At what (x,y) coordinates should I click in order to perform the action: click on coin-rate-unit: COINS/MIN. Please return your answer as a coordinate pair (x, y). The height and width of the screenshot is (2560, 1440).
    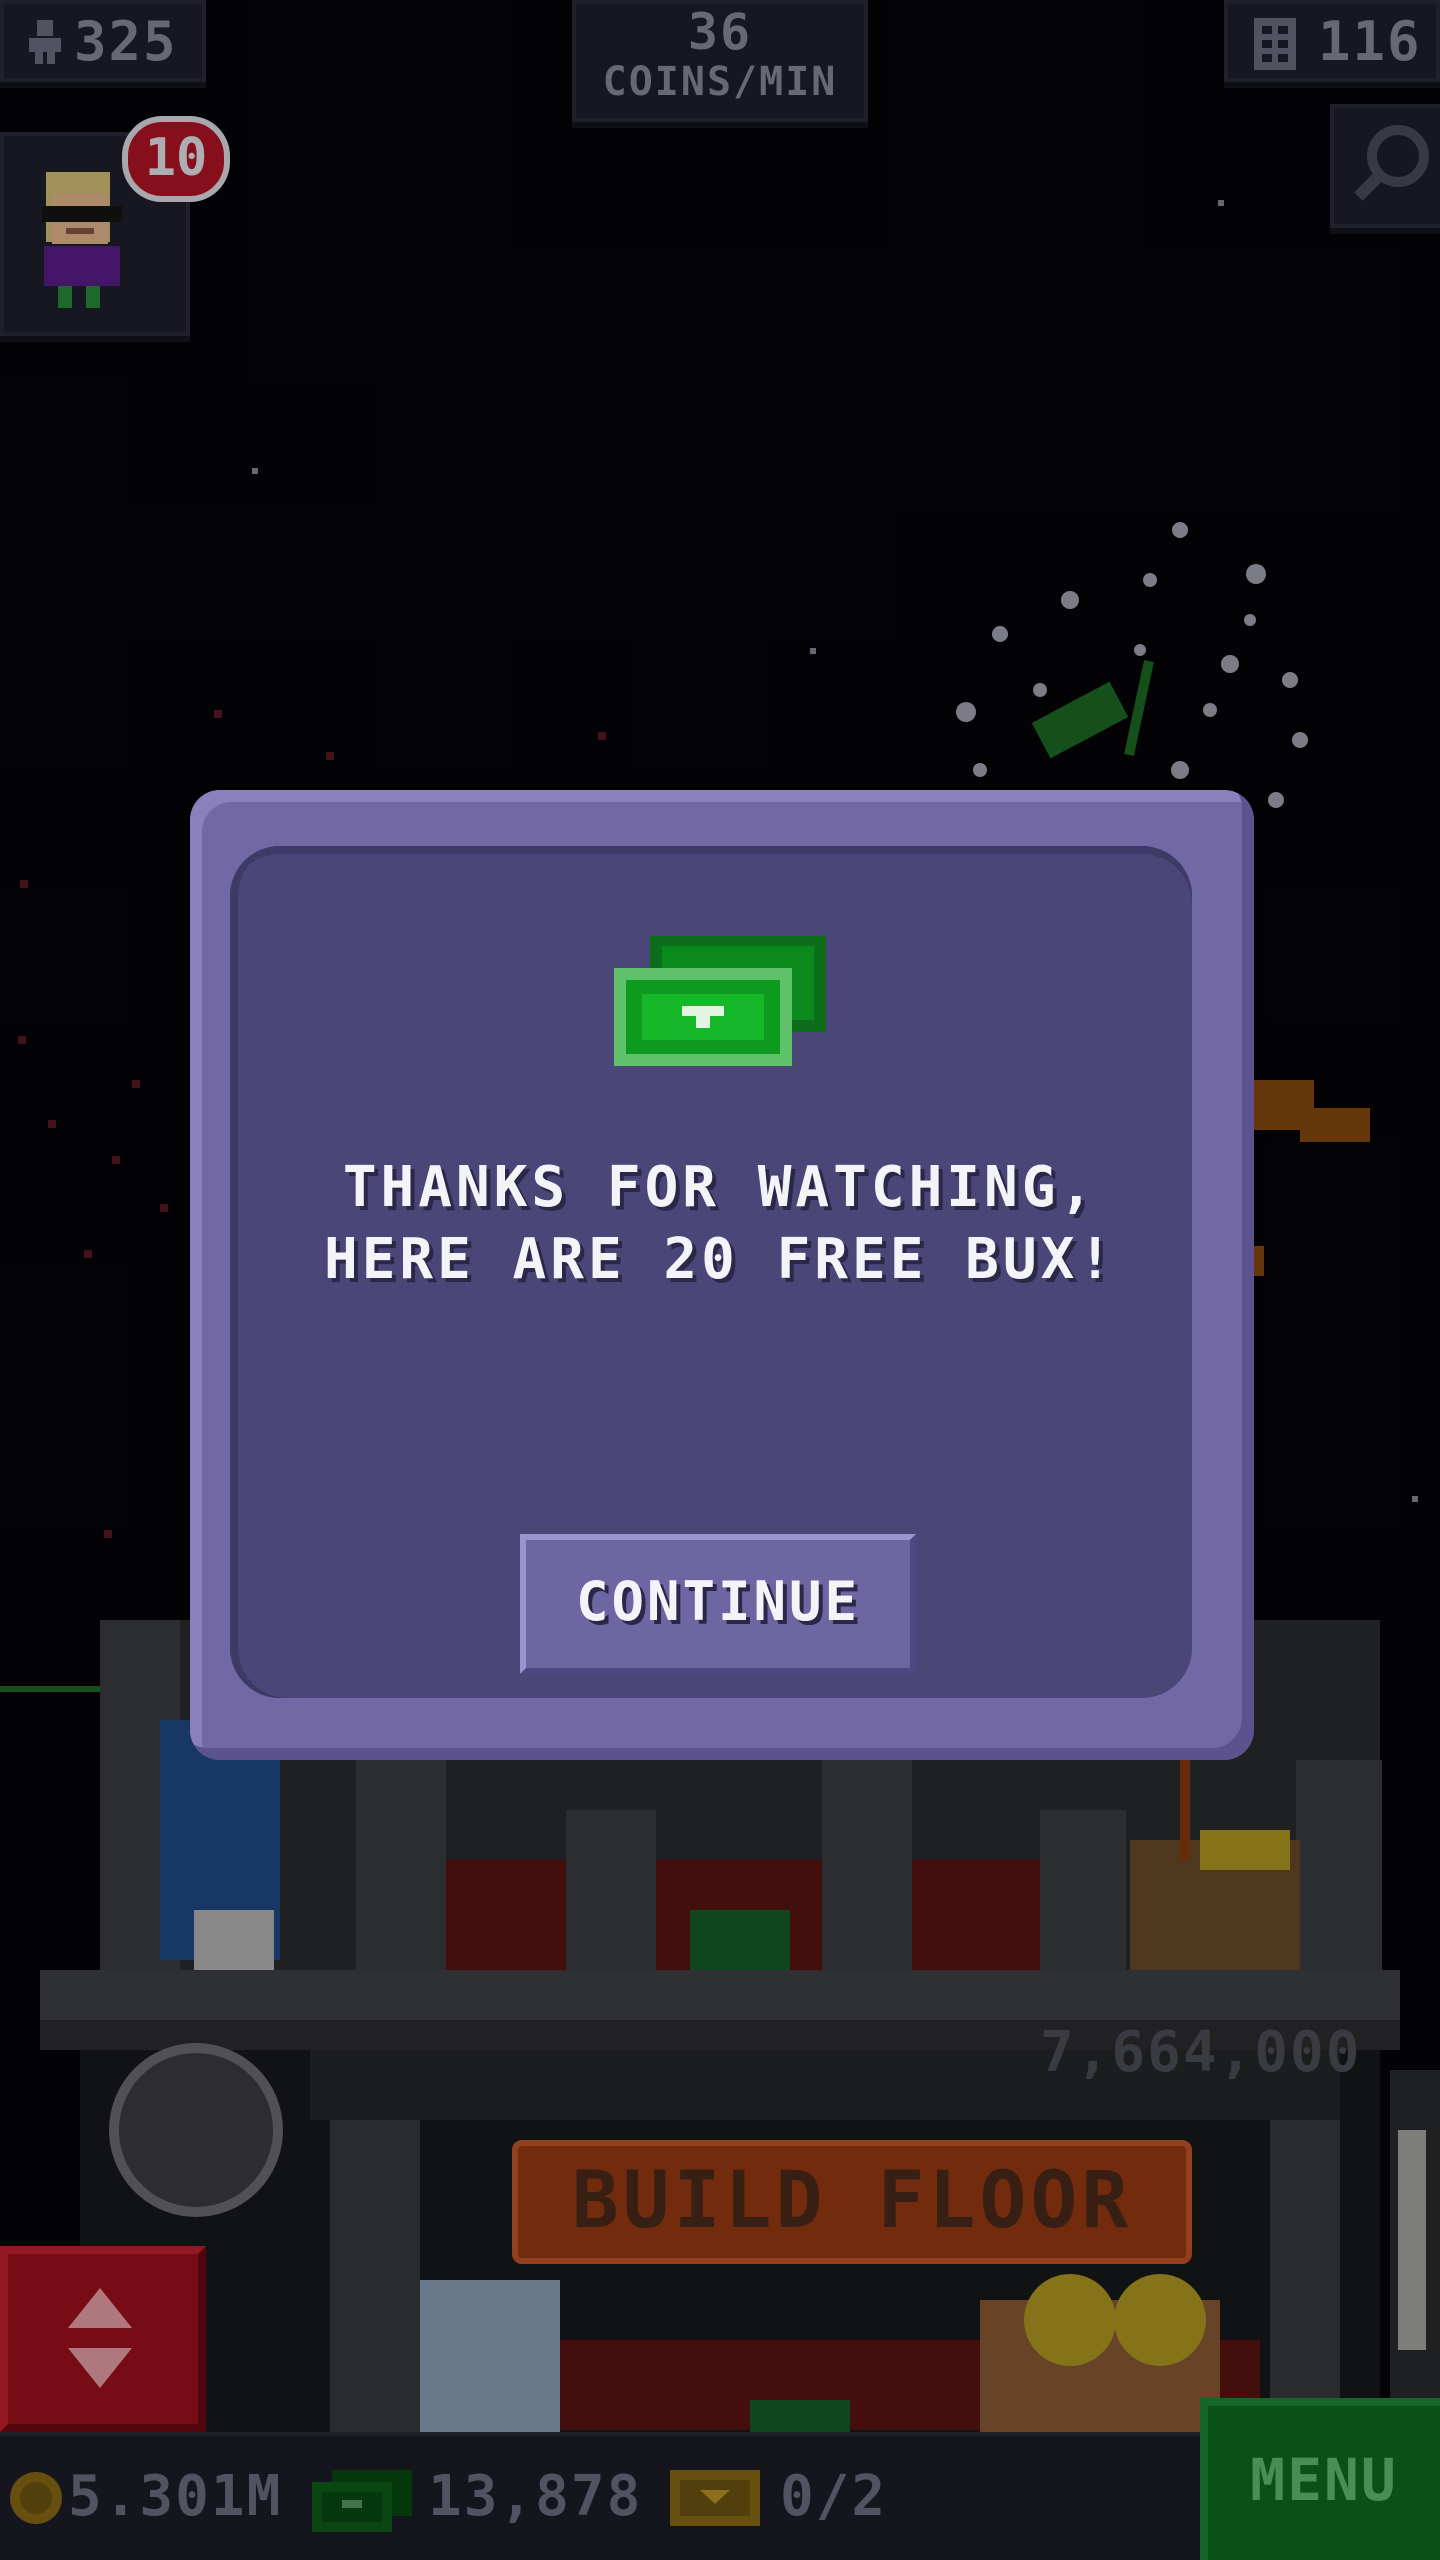
    Looking at the image, I should click on (720, 82).